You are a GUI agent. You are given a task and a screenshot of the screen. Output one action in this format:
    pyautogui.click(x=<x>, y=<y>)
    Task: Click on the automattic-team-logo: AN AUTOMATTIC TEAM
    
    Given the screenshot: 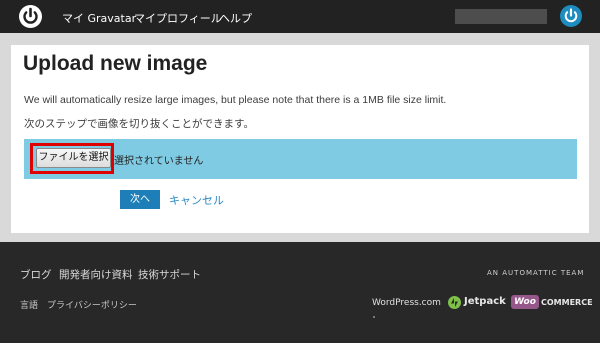 What is the action you would take?
    pyautogui.click(x=535, y=273)
    